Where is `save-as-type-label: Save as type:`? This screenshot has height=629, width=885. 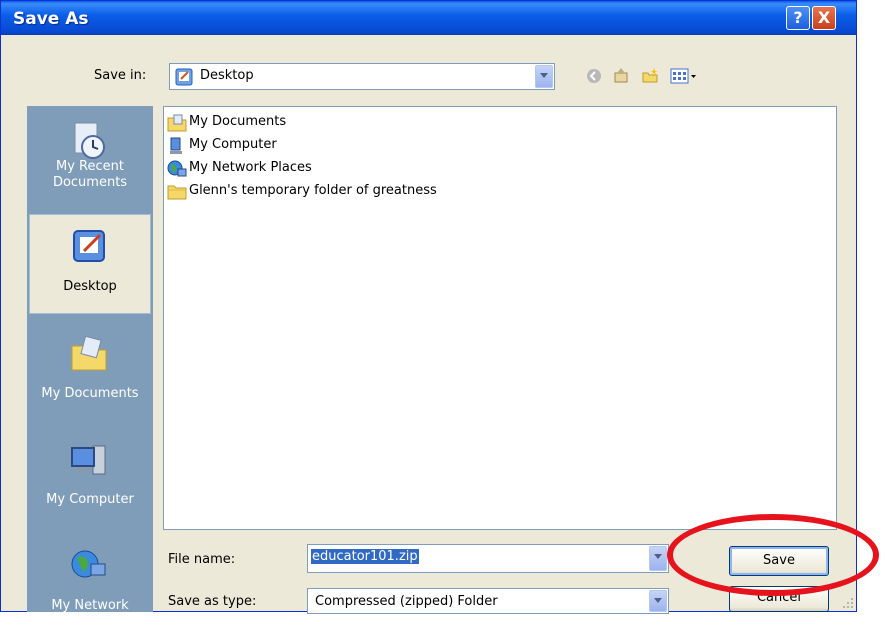 save-as-type-label: Save as type: is located at coordinates (212, 601).